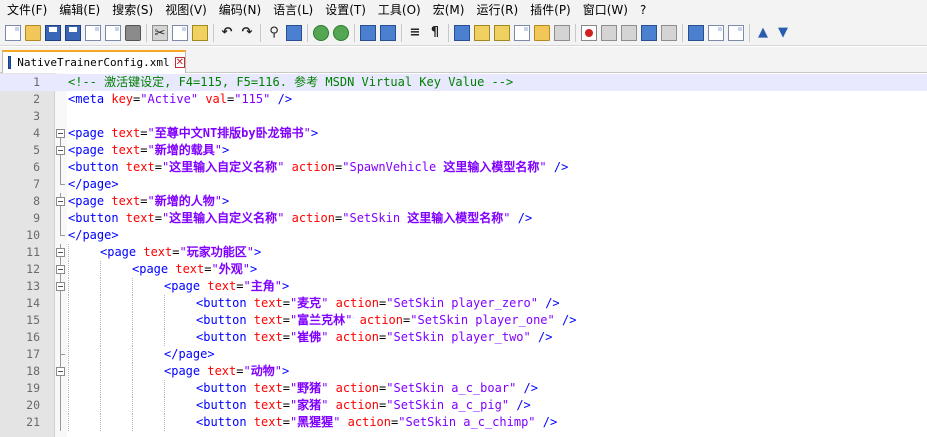 This screenshot has height=437, width=927. I want to click on show-all-chars-icon: ¶, so click(435, 33).